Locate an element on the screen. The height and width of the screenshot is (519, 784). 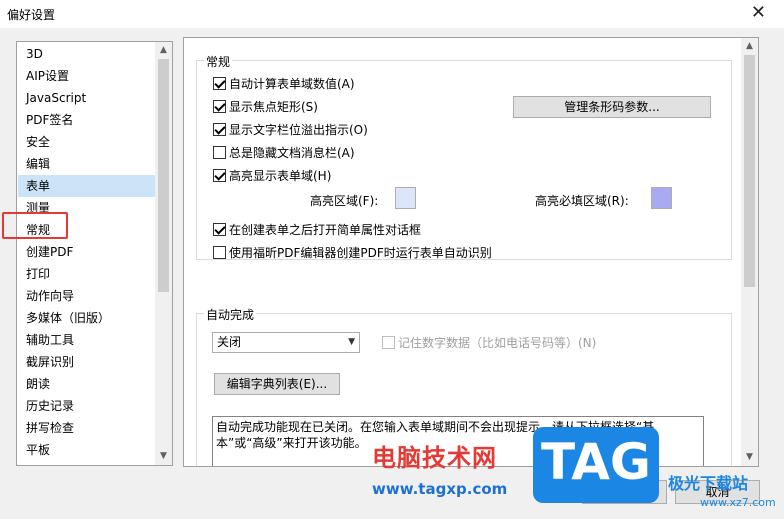
panel-scroll-up-icon: ▲ is located at coordinates (749, 46).